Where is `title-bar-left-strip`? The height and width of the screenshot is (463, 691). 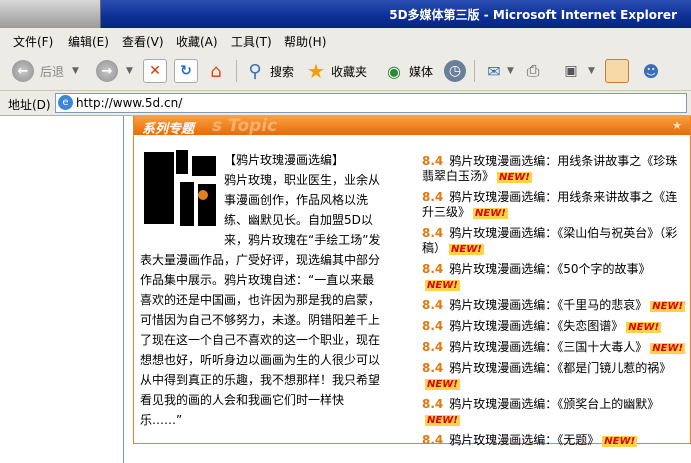
title-bar-left-strip is located at coordinates (50, 14).